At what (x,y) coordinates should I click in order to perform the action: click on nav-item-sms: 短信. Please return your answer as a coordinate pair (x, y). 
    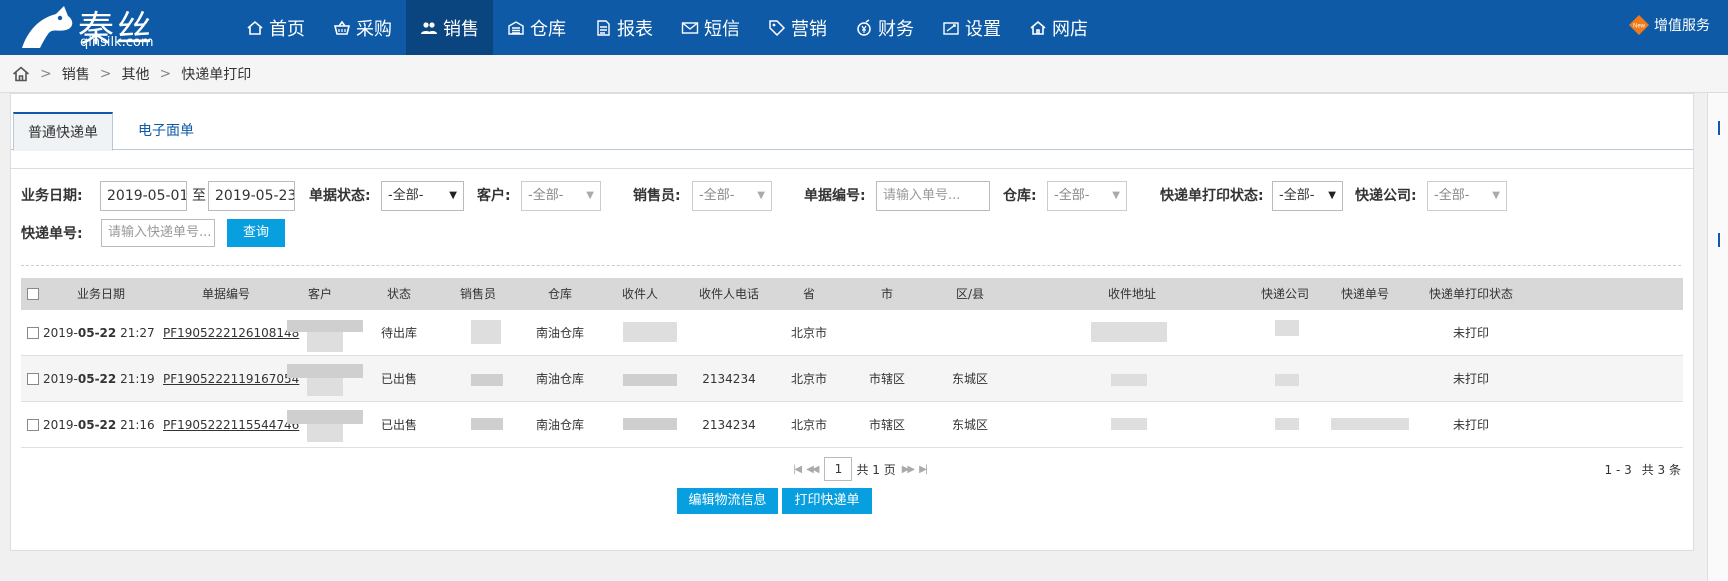
    Looking at the image, I should click on (710, 27).